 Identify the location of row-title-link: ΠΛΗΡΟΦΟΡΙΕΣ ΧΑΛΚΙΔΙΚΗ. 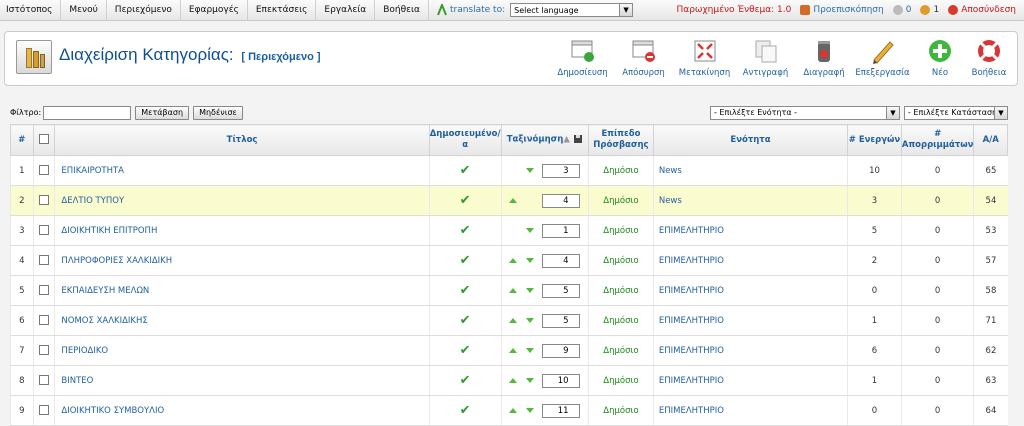
(242, 260).